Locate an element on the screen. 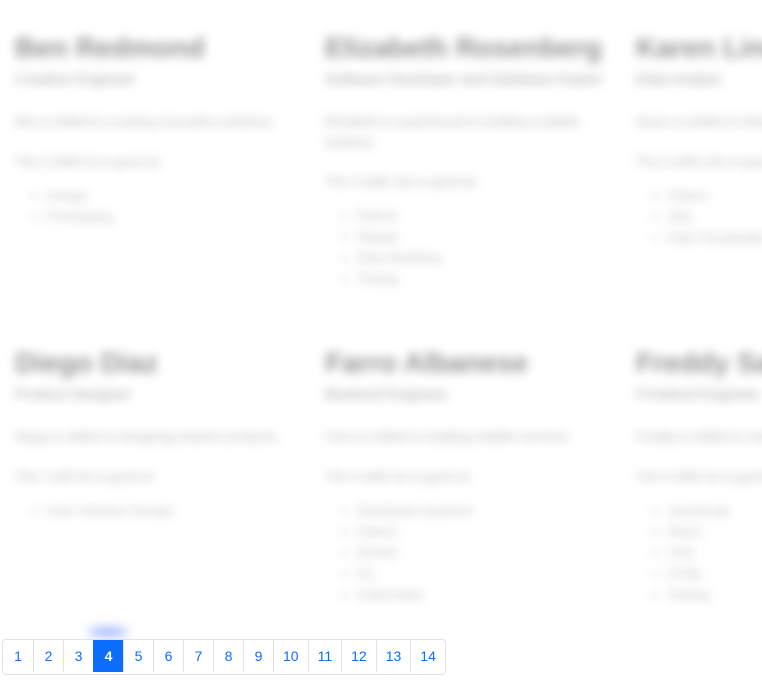 This screenshot has height=681, width=762. skill-item: HTML is located at coordinates (715, 573).